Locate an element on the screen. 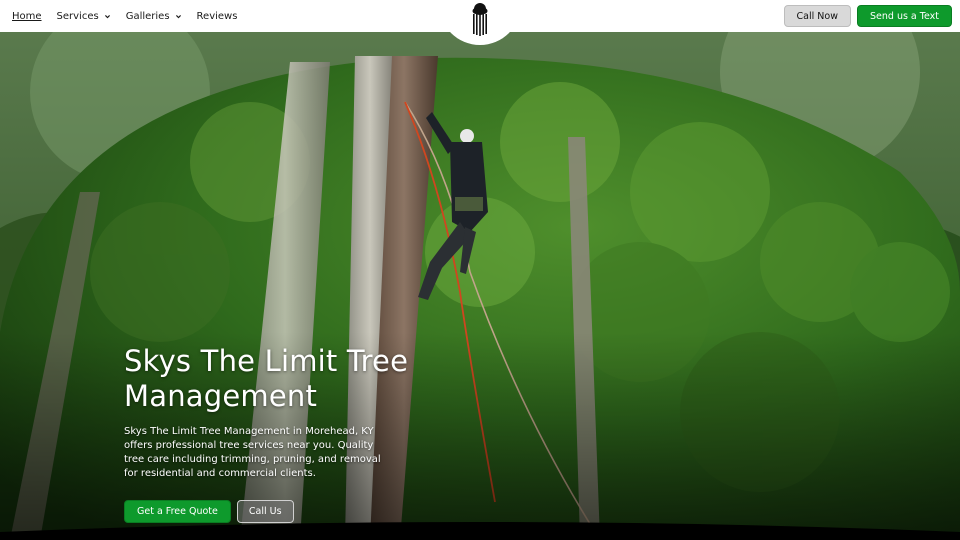 This screenshot has width=960, height=540. free-quote-button: Get a Free Quote is located at coordinates (177, 511).